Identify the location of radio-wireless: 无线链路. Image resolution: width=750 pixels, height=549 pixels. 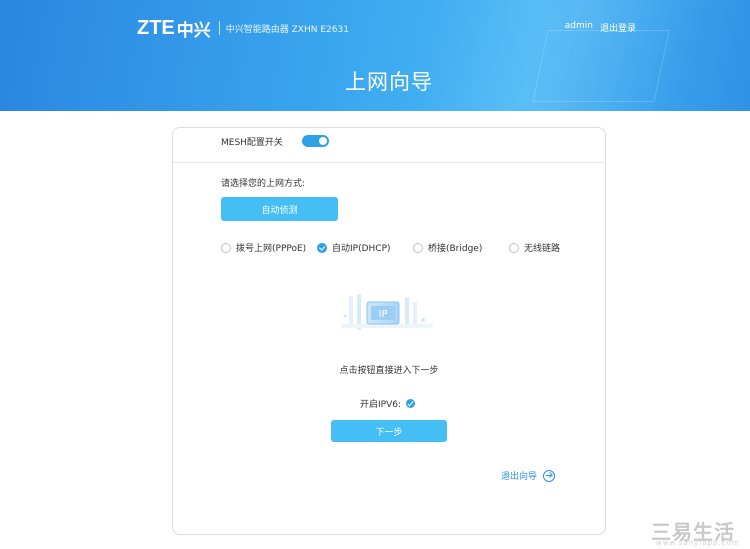
(534, 247).